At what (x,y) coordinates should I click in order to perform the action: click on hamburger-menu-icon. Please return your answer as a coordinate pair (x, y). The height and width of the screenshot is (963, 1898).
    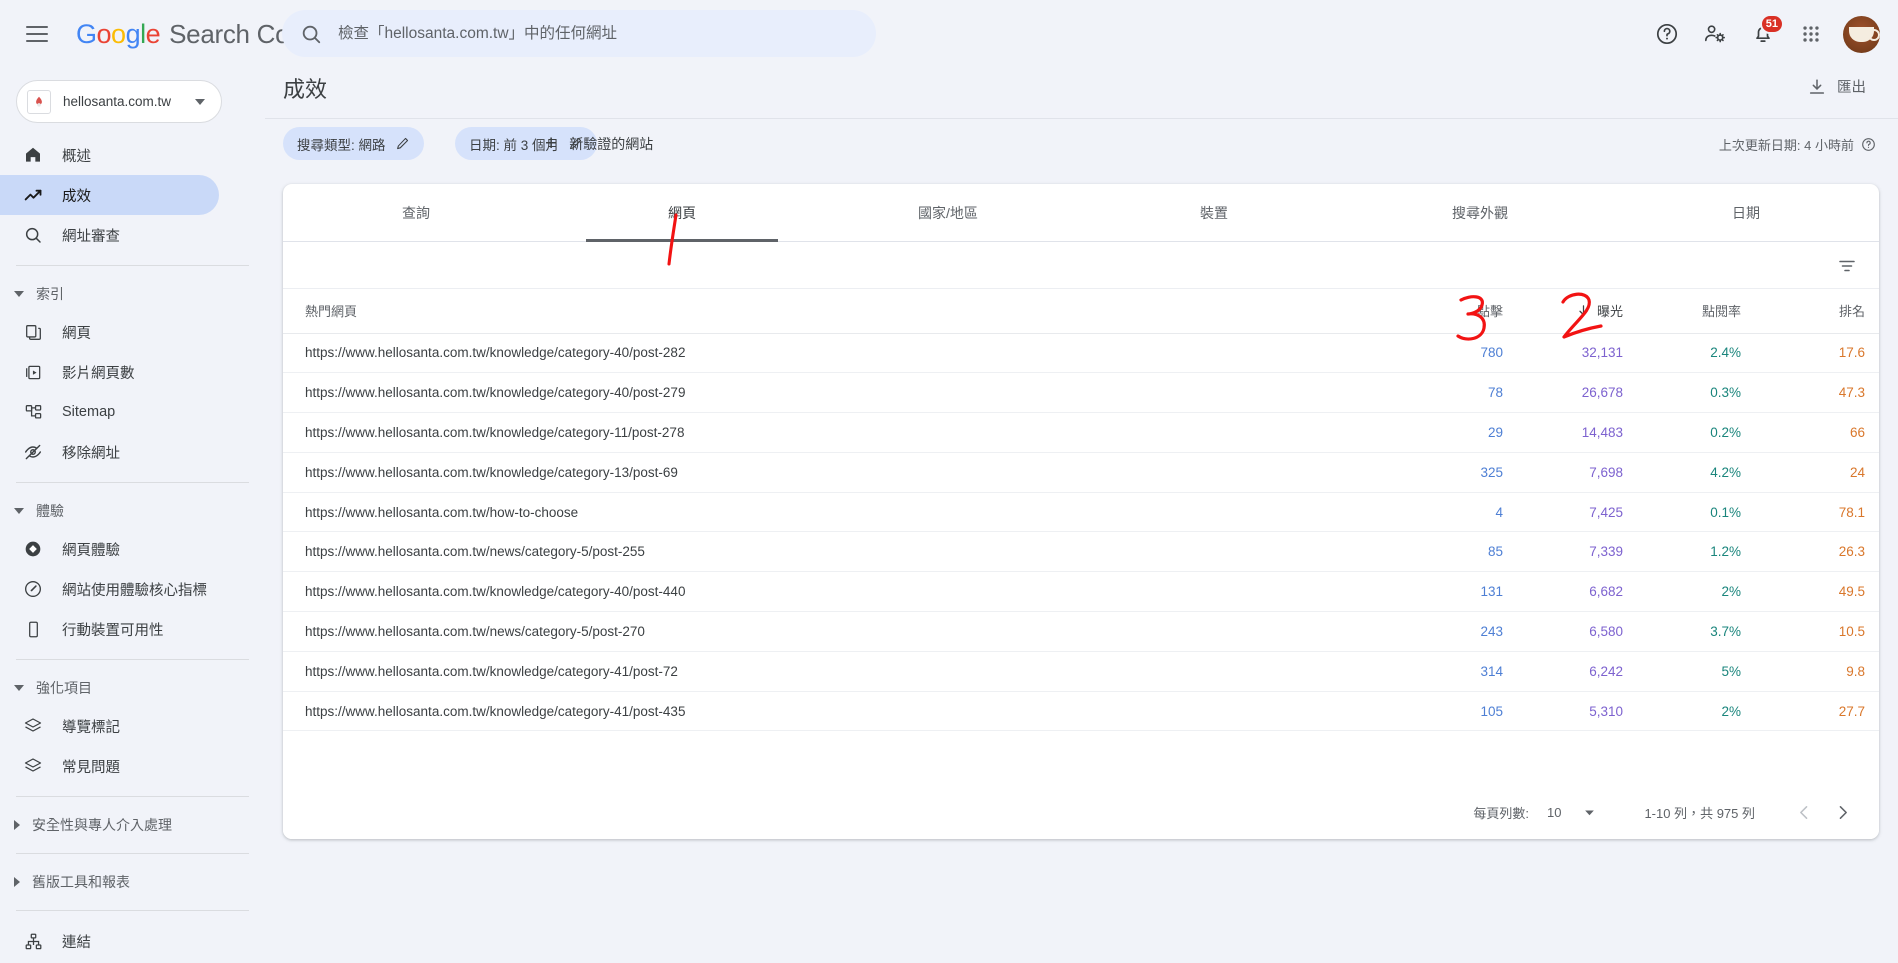
    Looking at the image, I should click on (40, 34).